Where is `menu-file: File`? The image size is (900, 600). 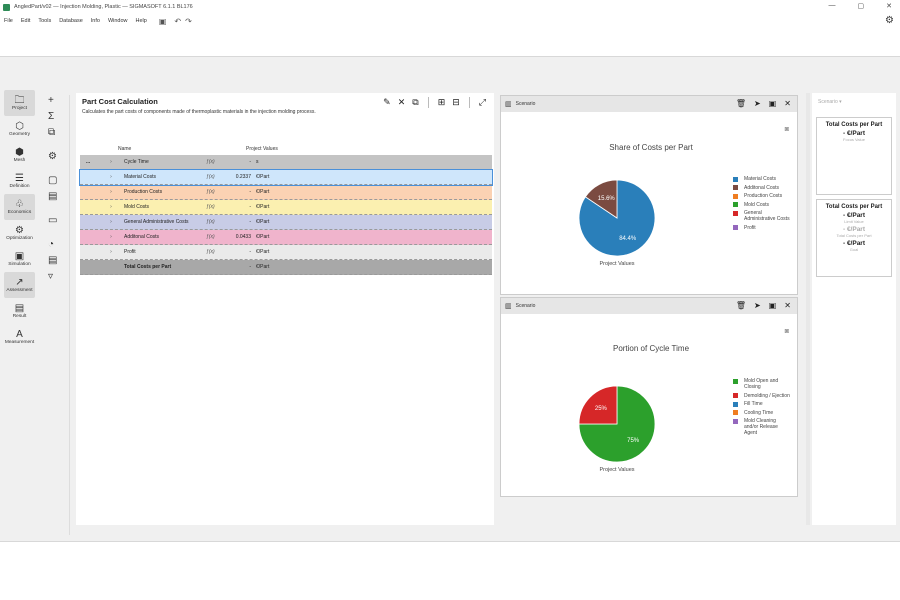
menu-file: File is located at coordinates (8, 21).